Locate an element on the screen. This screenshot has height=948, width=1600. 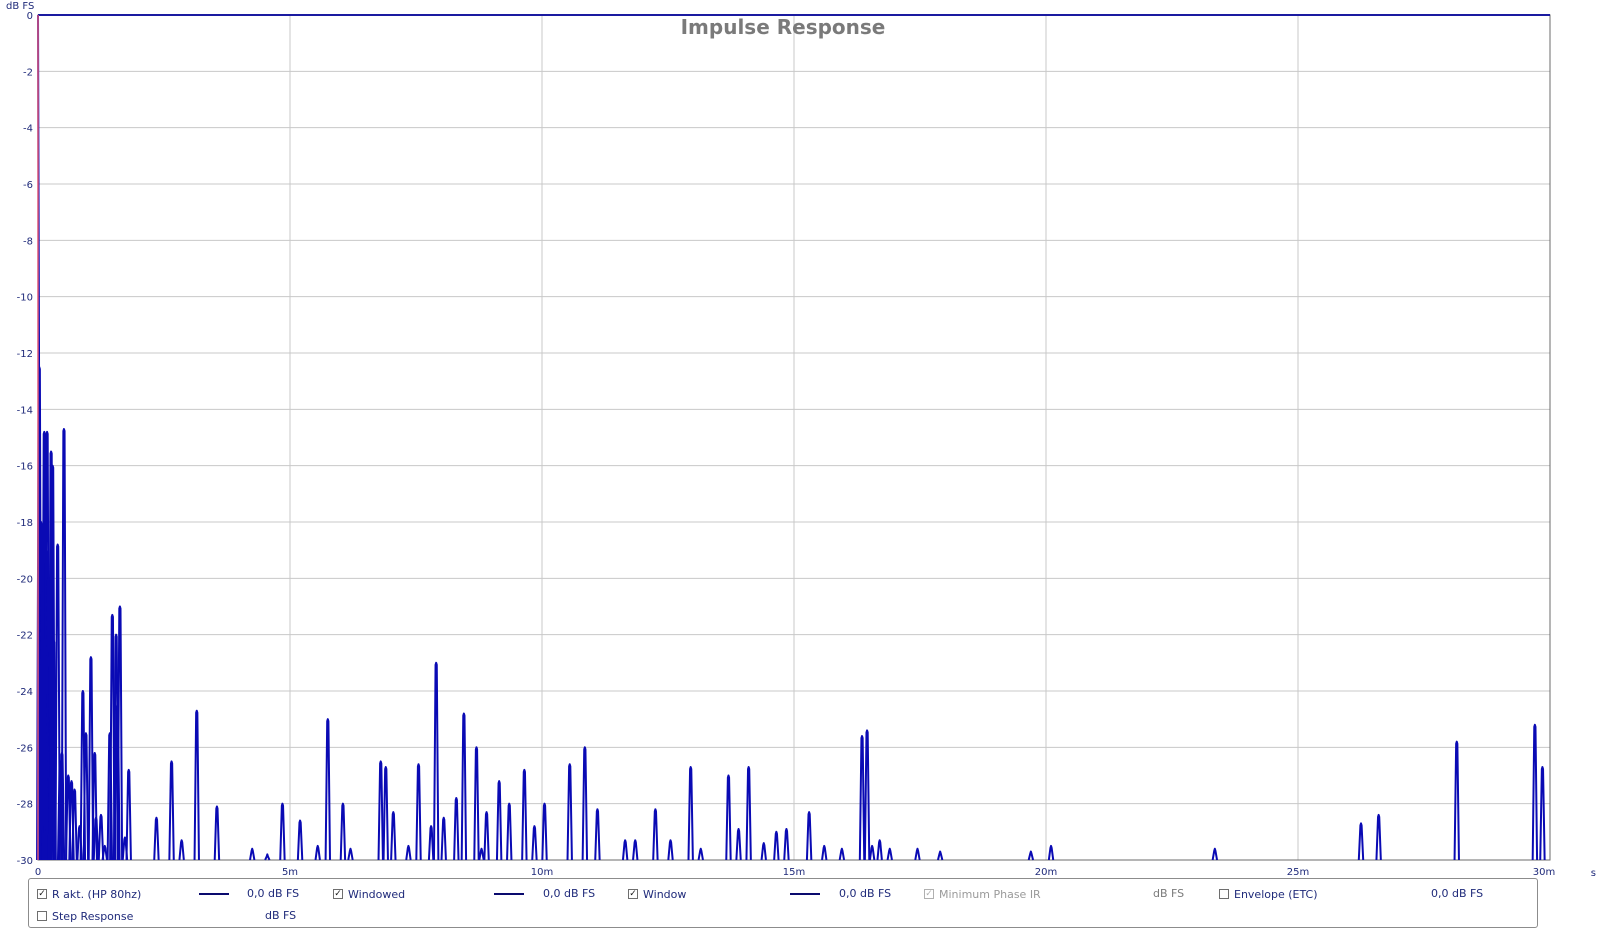
x-tick-label: 25m is located at coordinates (1298, 872).